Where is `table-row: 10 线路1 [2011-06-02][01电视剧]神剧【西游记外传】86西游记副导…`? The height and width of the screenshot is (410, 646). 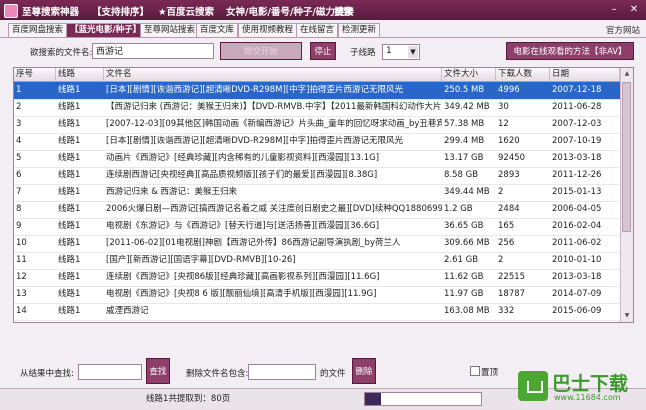
table-row: 10 线路1 [2011-06-02][01电视剧]神剧【西游记外传】86西游记副导… is located at coordinates (317, 244).